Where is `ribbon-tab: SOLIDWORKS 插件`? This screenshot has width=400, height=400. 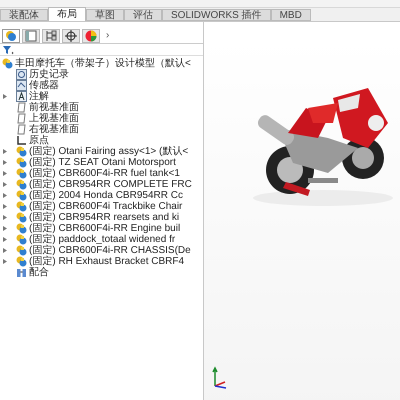 ribbon-tab: SOLIDWORKS 插件 is located at coordinates (216, 15).